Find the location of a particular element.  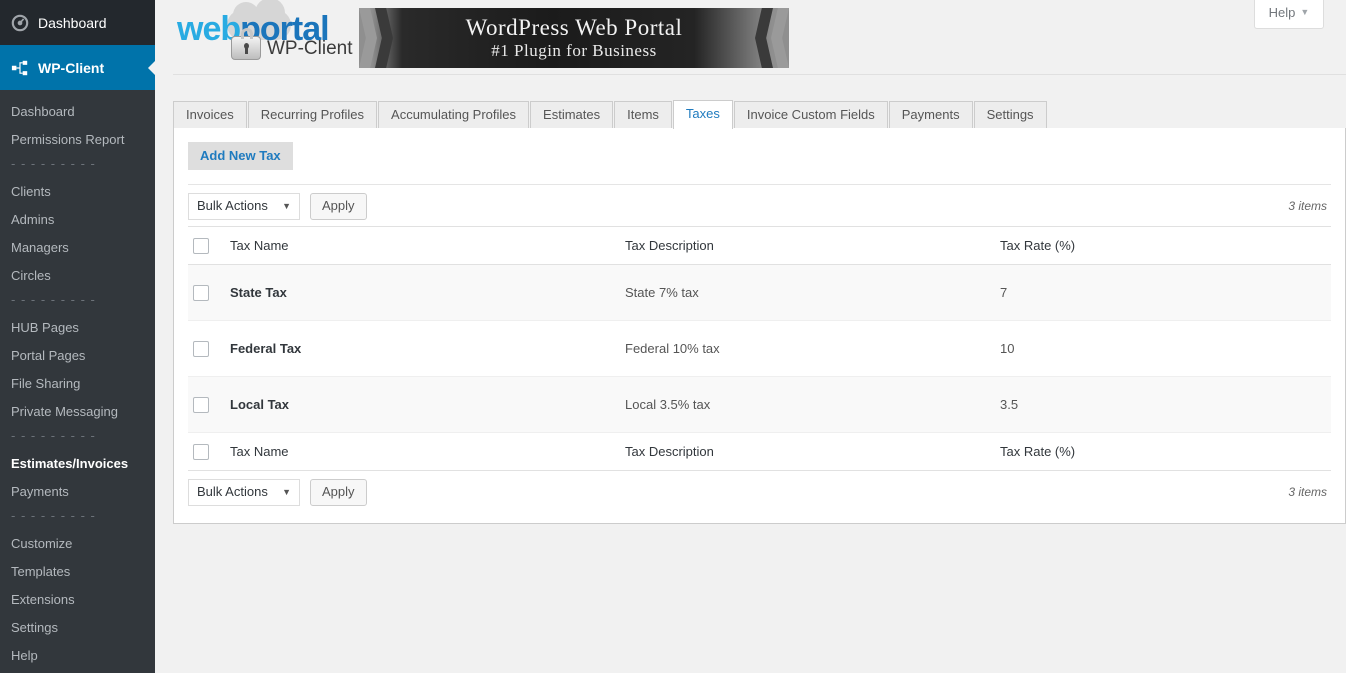

select-all-checkbox-bottom is located at coordinates (201, 451).